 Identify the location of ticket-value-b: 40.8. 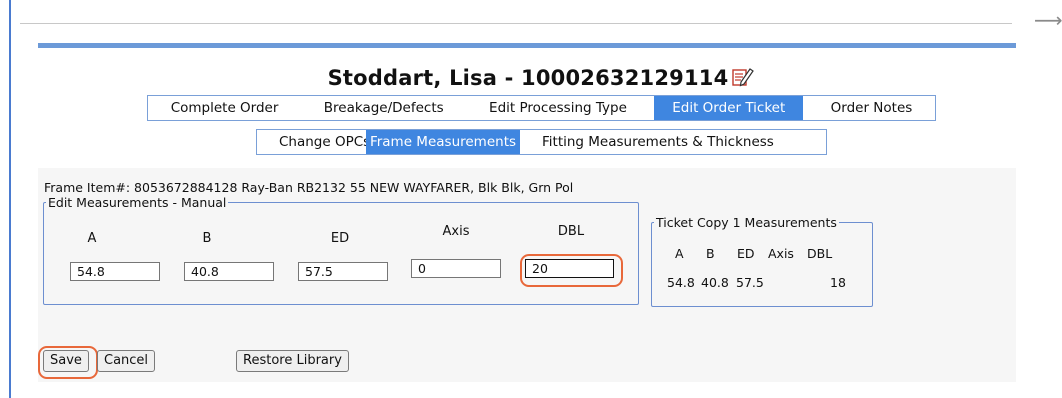
(715, 282).